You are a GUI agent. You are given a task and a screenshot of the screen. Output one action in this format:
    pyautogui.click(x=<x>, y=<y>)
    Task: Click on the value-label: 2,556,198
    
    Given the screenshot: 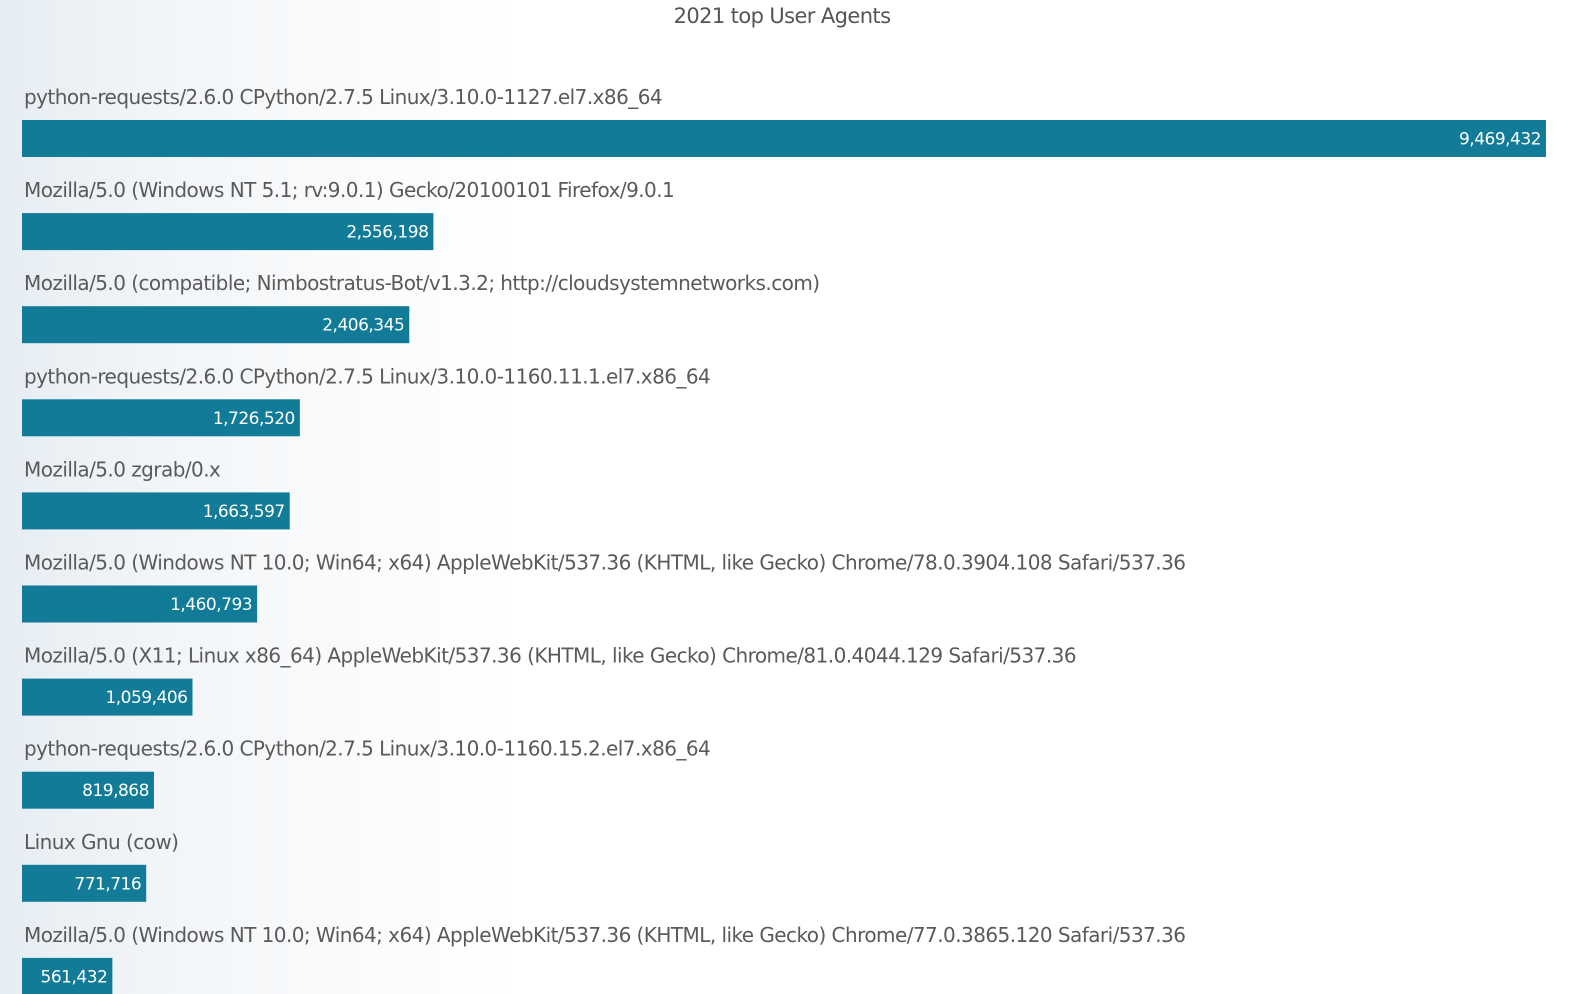 What is the action you would take?
    pyautogui.click(x=387, y=233)
    